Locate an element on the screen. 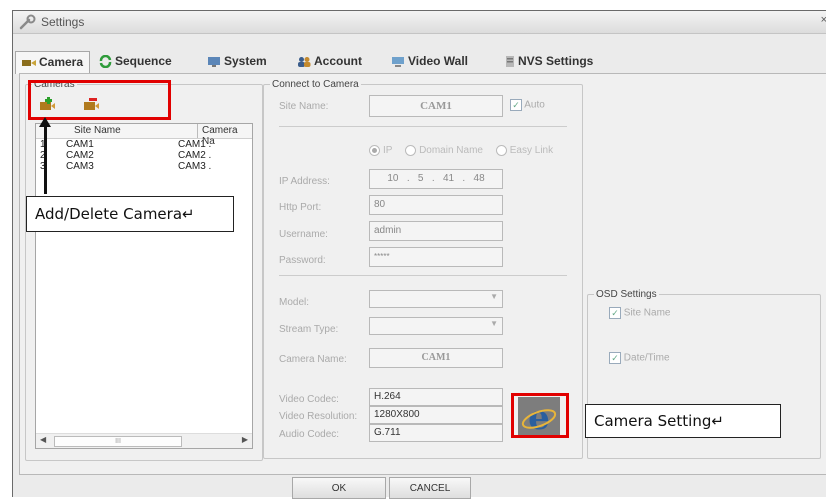  osd-site-name-checkbox: ✓ Site Name is located at coordinates (639, 313).